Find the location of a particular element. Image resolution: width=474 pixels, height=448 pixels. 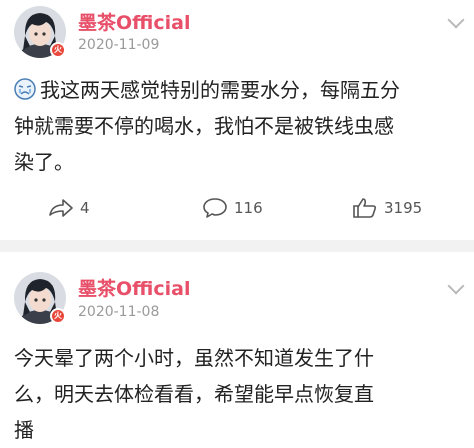

comment-count: 116 is located at coordinates (248, 208).